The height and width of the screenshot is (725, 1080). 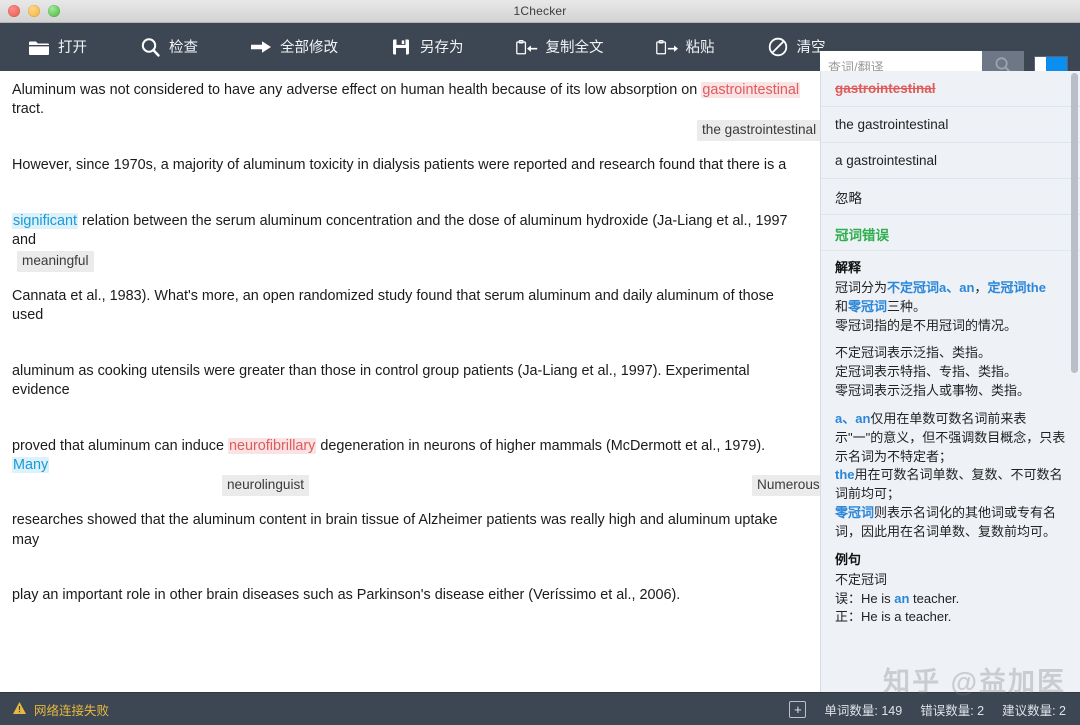 I want to click on expl-text: 定冠词表示特指、专指、类指。, so click(x=926, y=372).